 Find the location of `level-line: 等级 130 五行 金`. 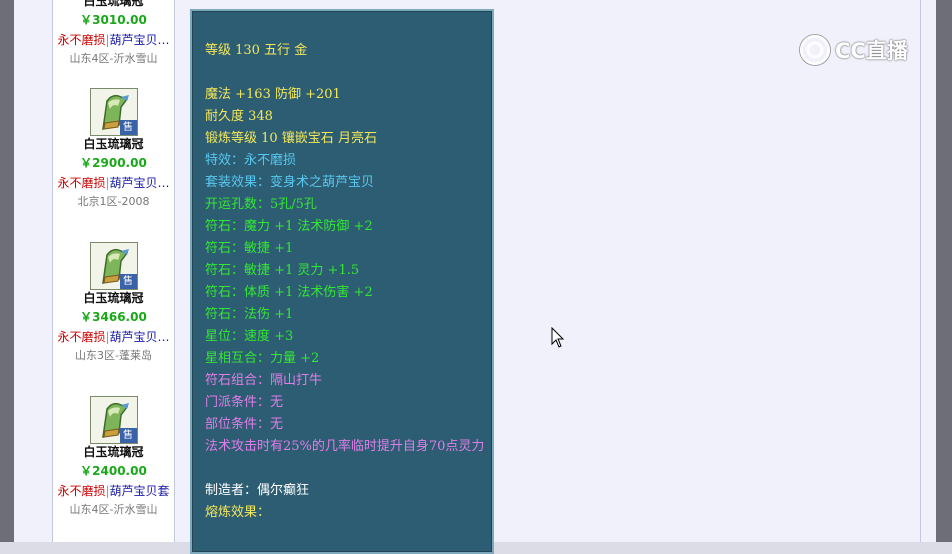

level-line: 等级 130 五行 金 is located at coordinates (256, 50).